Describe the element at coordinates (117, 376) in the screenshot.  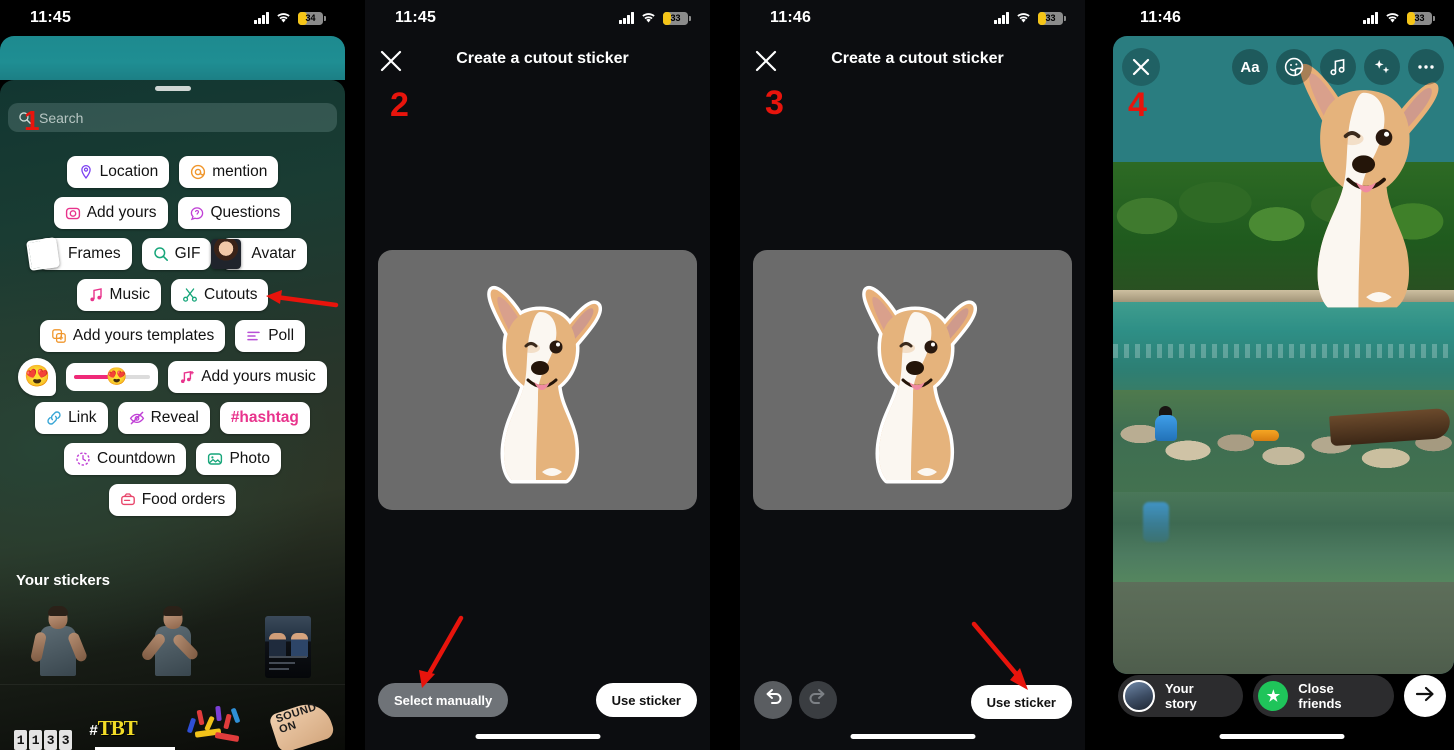
I see `emoji-slider-icon: 😍` at that location.